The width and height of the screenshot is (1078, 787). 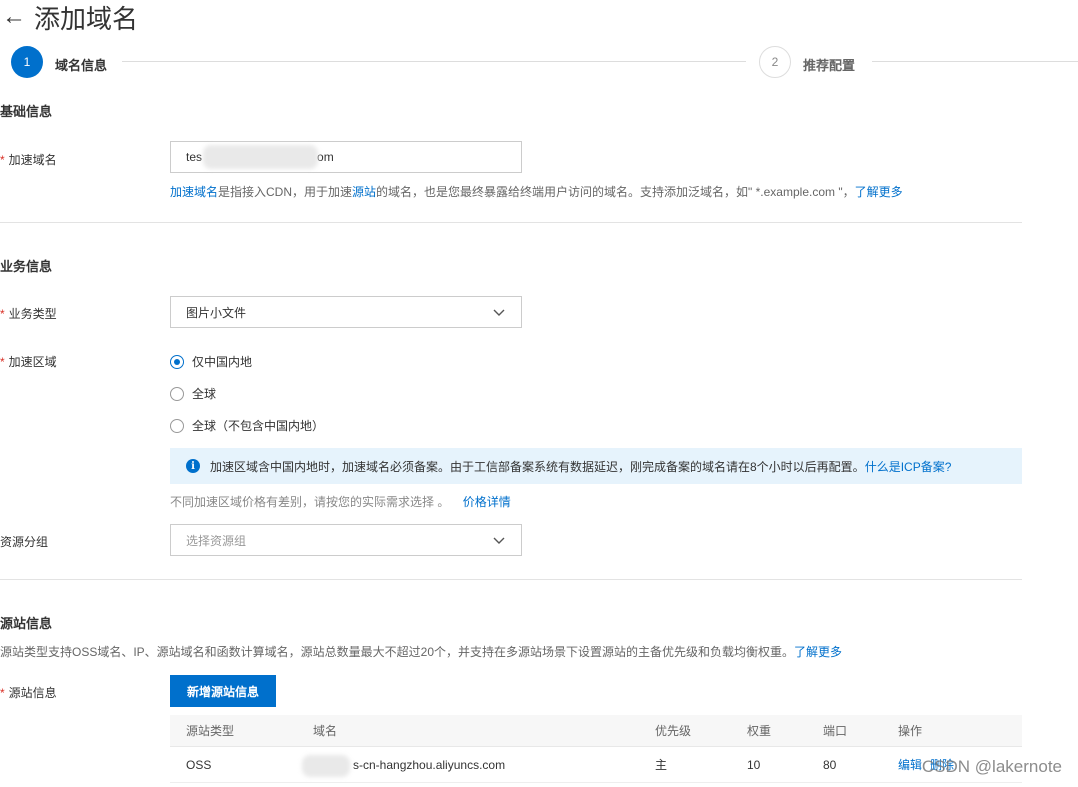 What do you see at coordinates (346, 540) in the screenshot?
I see `resource-group-select: 选择资源组` at bounding box center [346, 540].